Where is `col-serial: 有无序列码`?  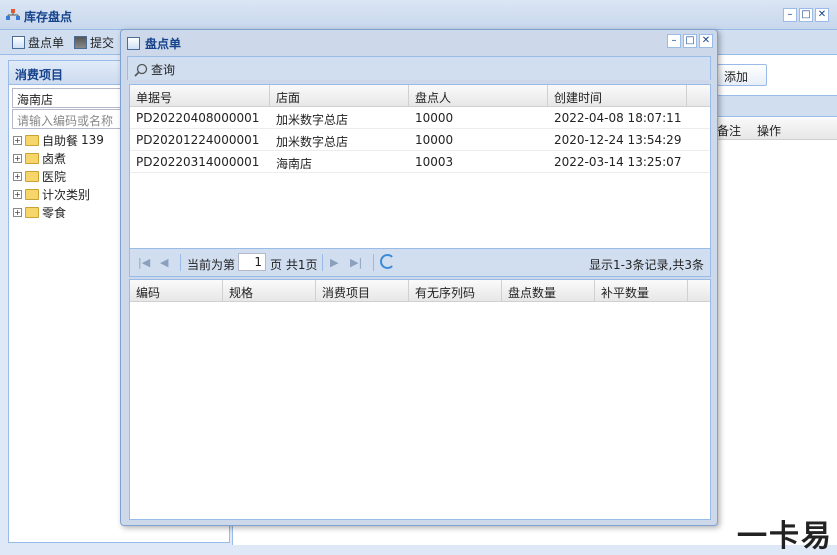
col-serial: 有无序列码 is located at coordinates (455, 290).